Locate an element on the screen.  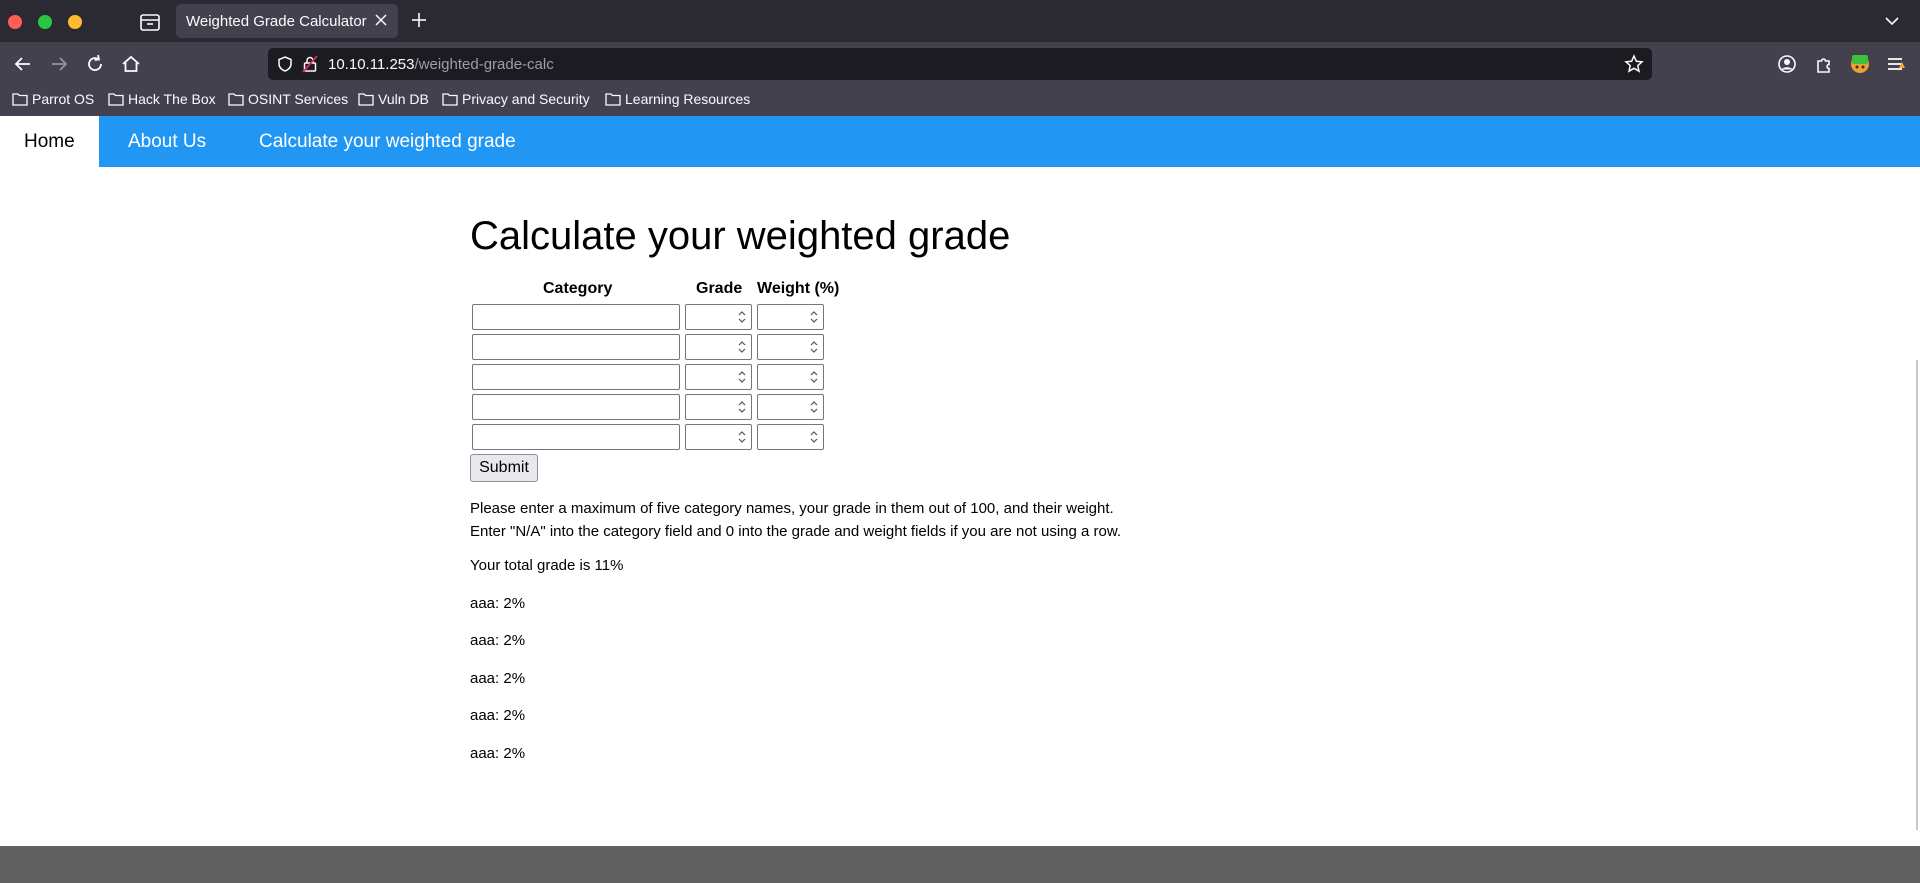
close-tab-icon is located at coordinates (381, 20).